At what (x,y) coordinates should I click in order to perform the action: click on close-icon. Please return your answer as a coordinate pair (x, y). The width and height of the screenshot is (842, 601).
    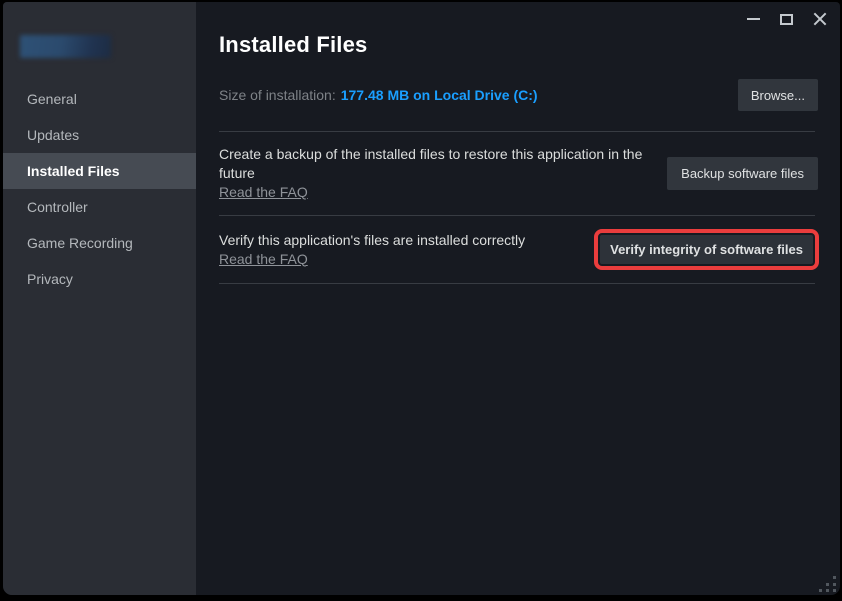
    Looking at the image, I should click on (820, 19).